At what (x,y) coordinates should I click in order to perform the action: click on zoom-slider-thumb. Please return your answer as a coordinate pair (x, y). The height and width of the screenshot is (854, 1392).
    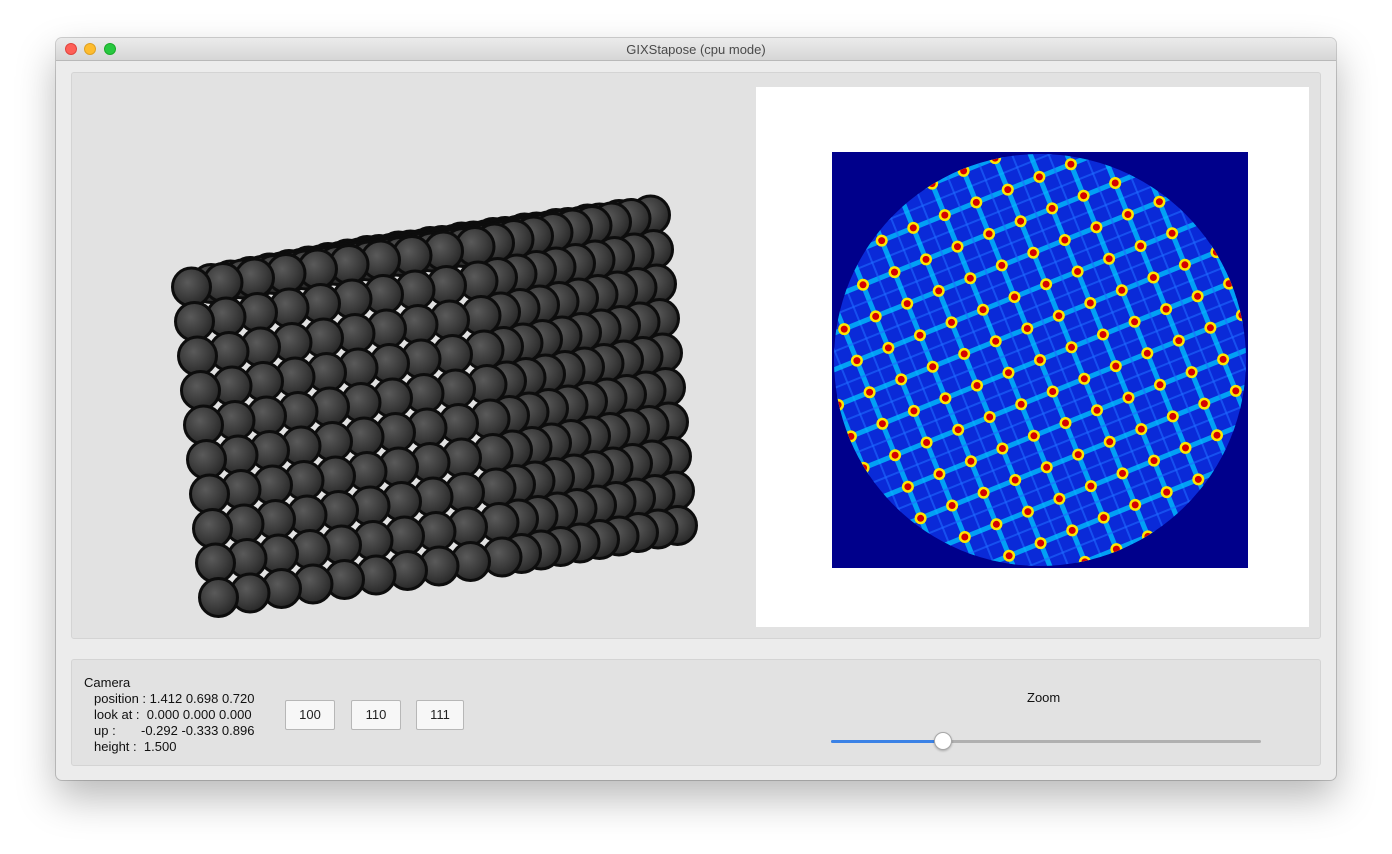
    Looking at the image, I should click on (942, 741).